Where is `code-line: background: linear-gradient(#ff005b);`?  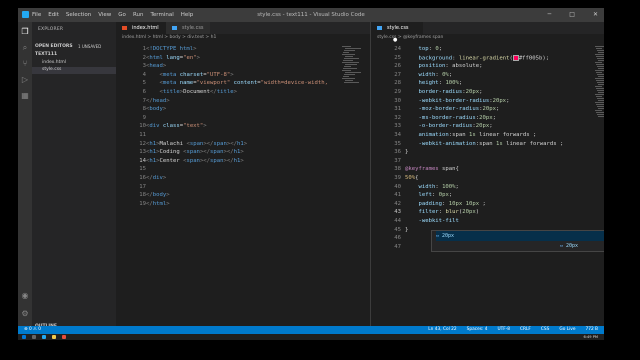 code-line: background: linear-gradient(#ff005b); is located at coordinates (477, 57).